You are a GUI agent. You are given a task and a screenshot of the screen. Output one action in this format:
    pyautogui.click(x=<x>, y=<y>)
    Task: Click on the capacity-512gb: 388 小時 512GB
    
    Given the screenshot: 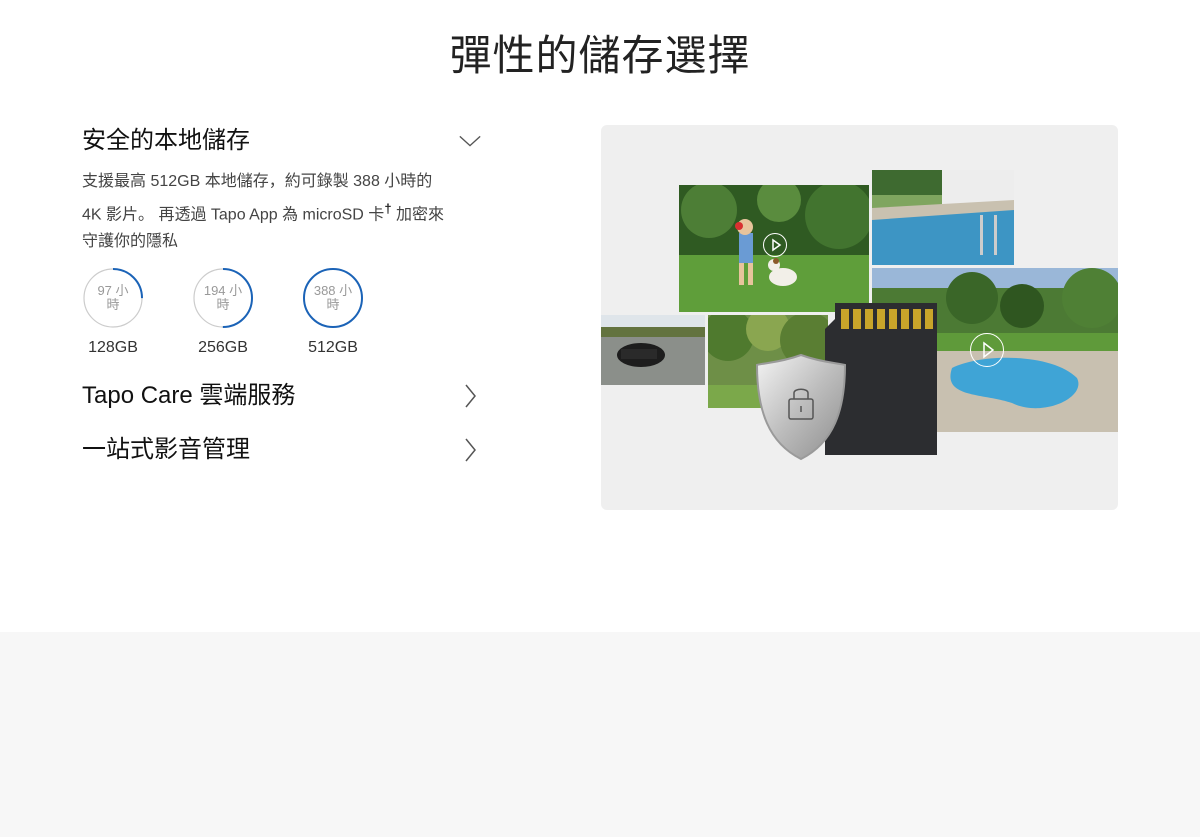 What is the action you would take?
    pyautogui.click(x=333, y=312)
    